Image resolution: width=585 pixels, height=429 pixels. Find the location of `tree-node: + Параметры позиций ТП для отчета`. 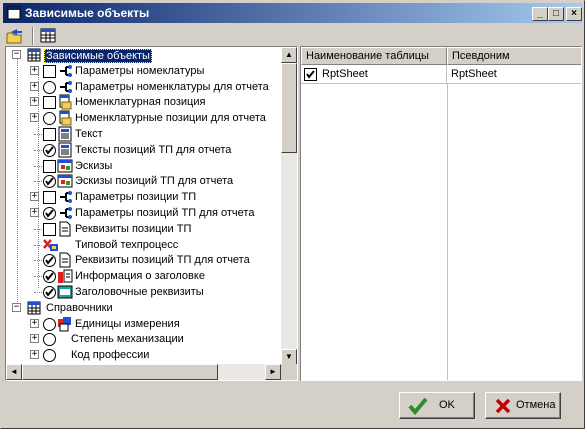

tree-node: + Параметры позиций ТП для отчета is located at coordinates (143, 213).